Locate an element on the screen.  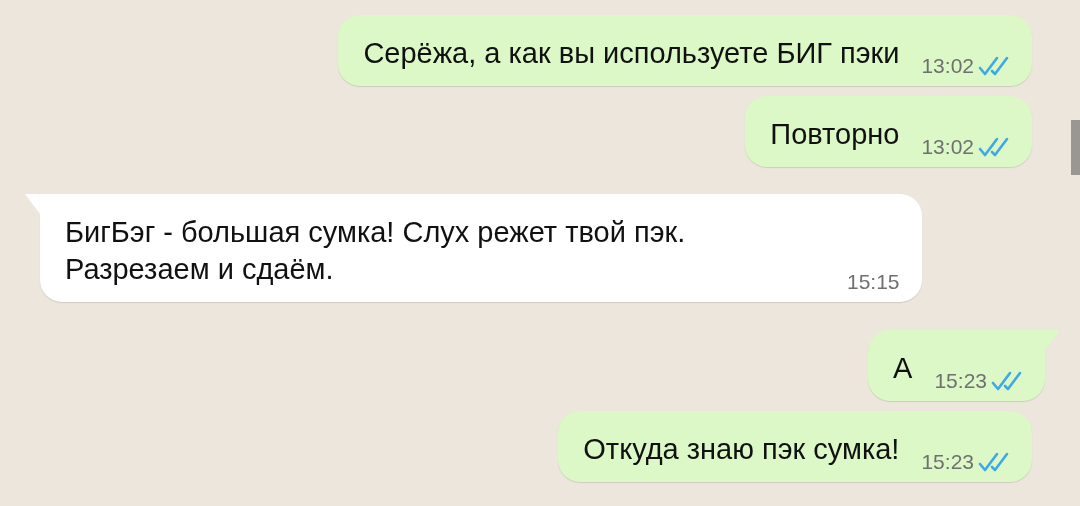
message-time: 15:15 is located at coordinates (873, 282).